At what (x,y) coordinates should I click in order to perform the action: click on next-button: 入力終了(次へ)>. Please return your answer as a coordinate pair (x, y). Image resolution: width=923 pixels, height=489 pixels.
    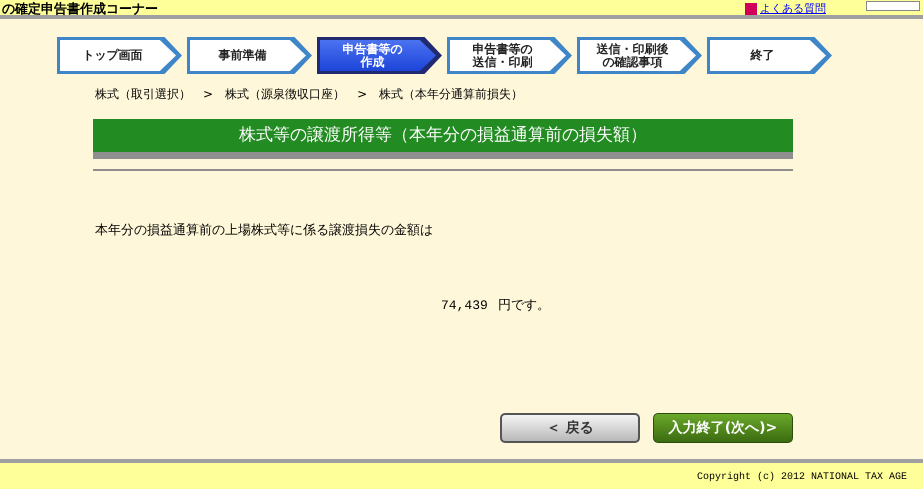
    Looking at the image, I should click on (723, 428).